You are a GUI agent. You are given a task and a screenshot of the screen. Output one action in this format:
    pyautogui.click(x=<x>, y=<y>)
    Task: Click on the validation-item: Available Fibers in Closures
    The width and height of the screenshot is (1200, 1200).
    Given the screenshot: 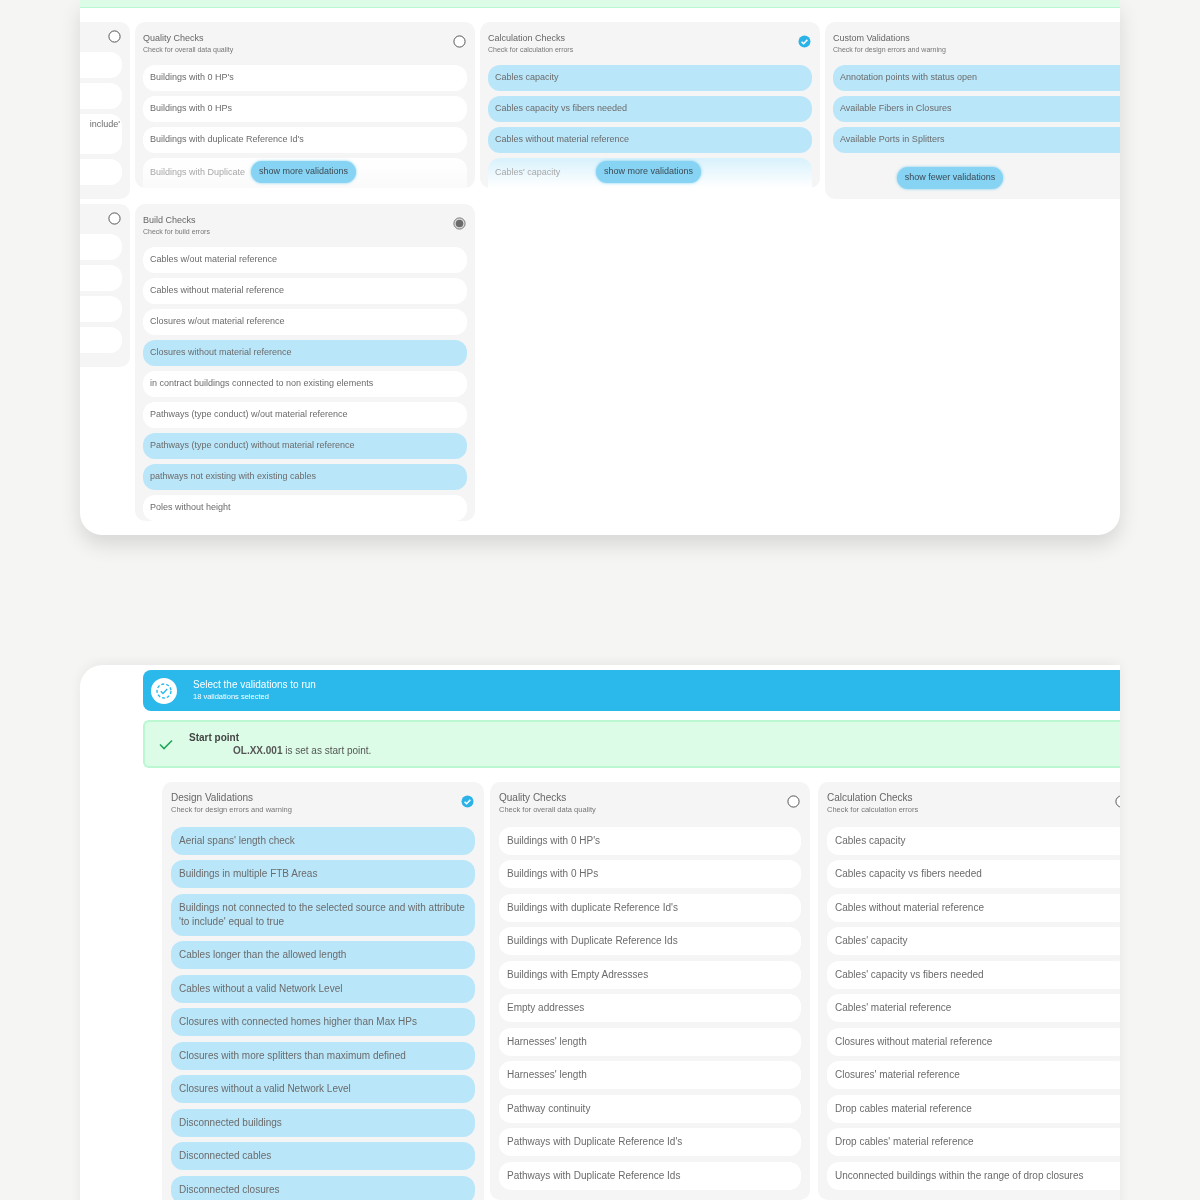 What is the action you would take?
    pyautogui.click(x=976, y=109)
    